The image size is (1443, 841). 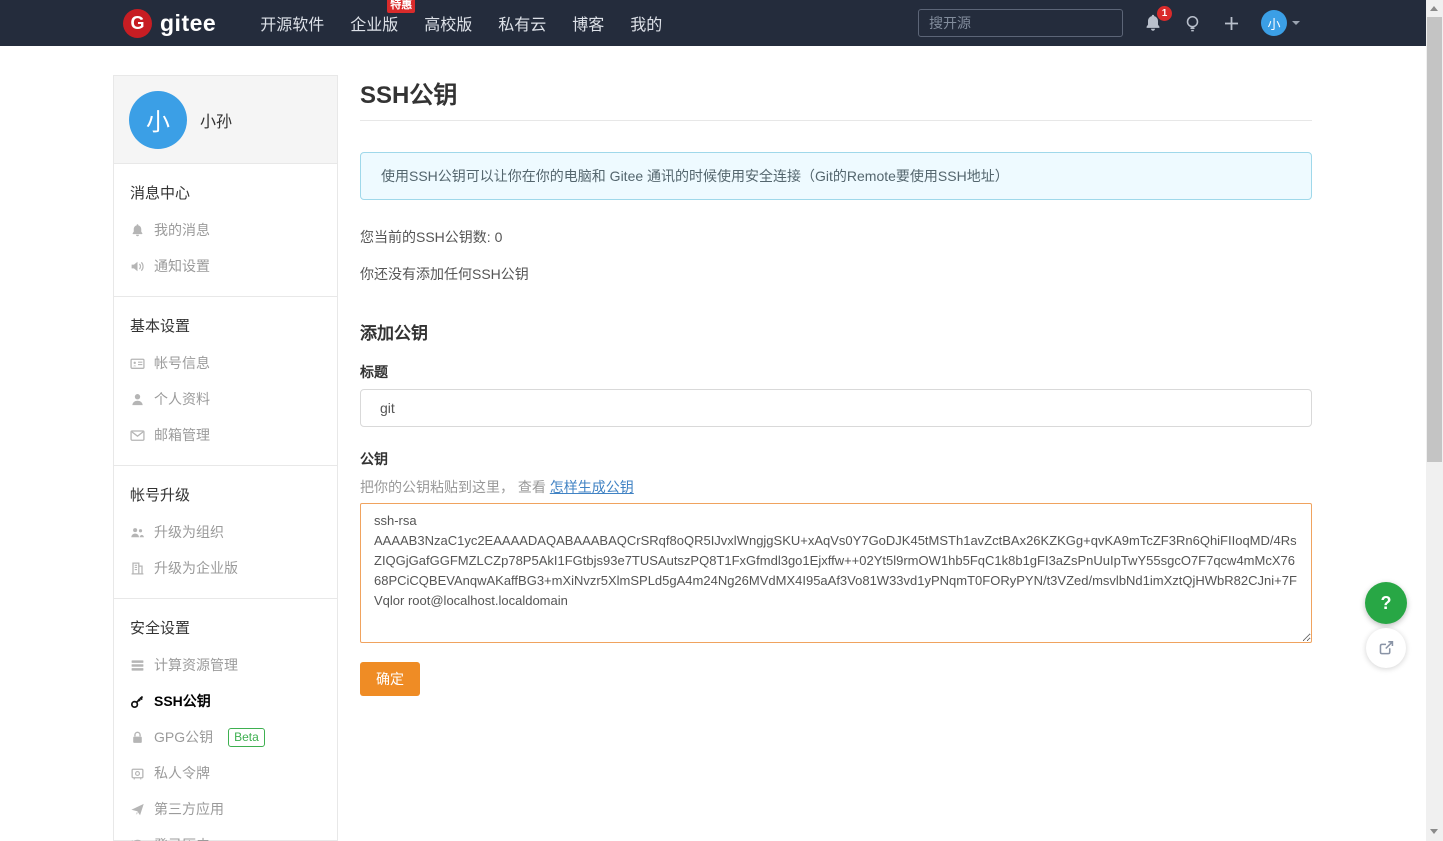 What do you see at coordinates (1434, 831) in the screenshot?
I see `scroll-down-arrow` at bounding box center [1434, 831].